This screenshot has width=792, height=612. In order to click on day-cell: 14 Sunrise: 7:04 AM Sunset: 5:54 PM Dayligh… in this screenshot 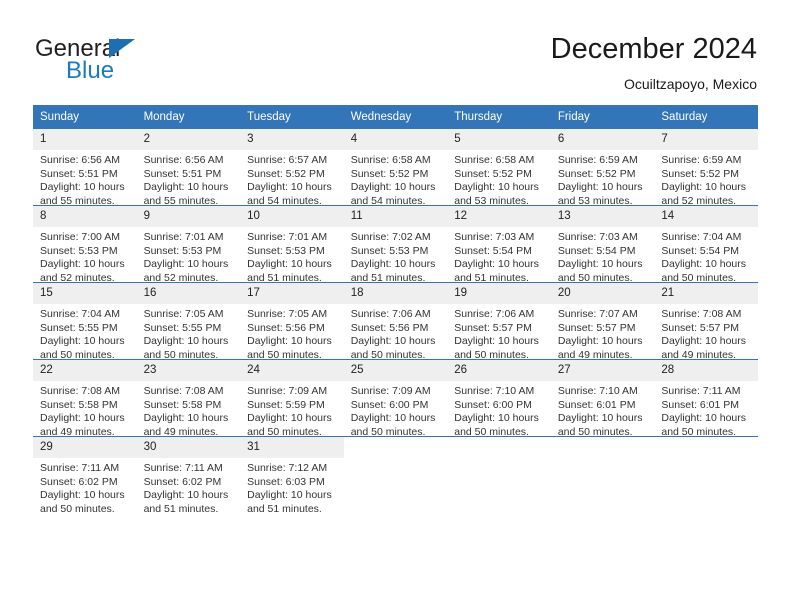, I will do `click(706, 244)`.